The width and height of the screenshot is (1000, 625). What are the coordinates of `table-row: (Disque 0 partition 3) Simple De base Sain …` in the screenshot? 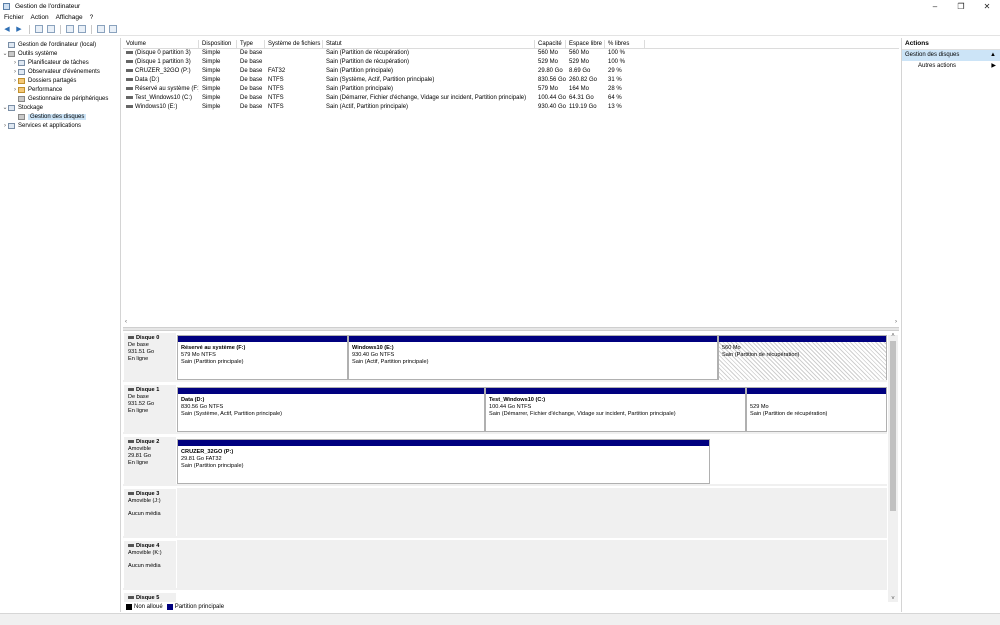 It's located at (511, 53).